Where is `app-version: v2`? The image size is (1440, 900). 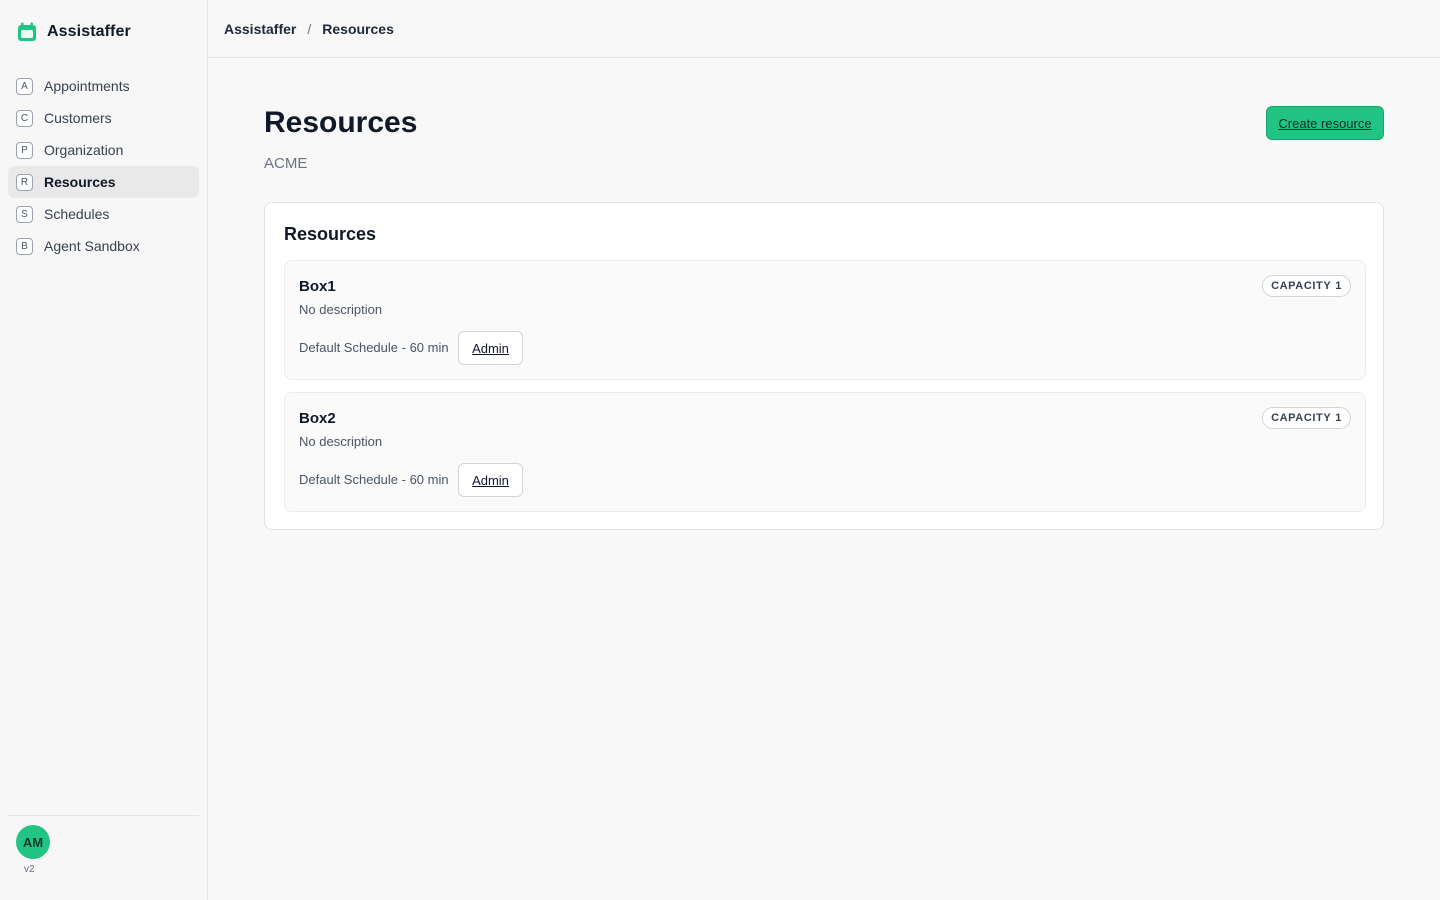
app-version: v2 is located at coordinates (29, 869).